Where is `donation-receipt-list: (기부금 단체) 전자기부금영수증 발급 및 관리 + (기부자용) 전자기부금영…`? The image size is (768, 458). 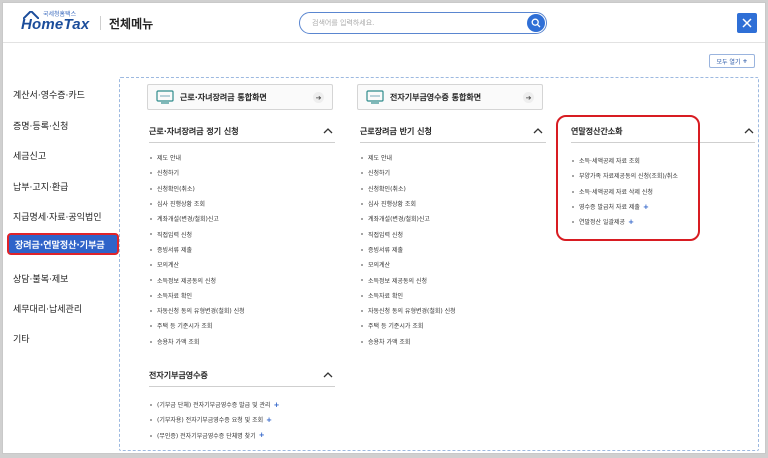 donation-receipt-list: (기부금 단체) 전자기부금영수증 발급 및 관리 + (기부자용) 전자기부금영… is located at coordinates (214, 420).